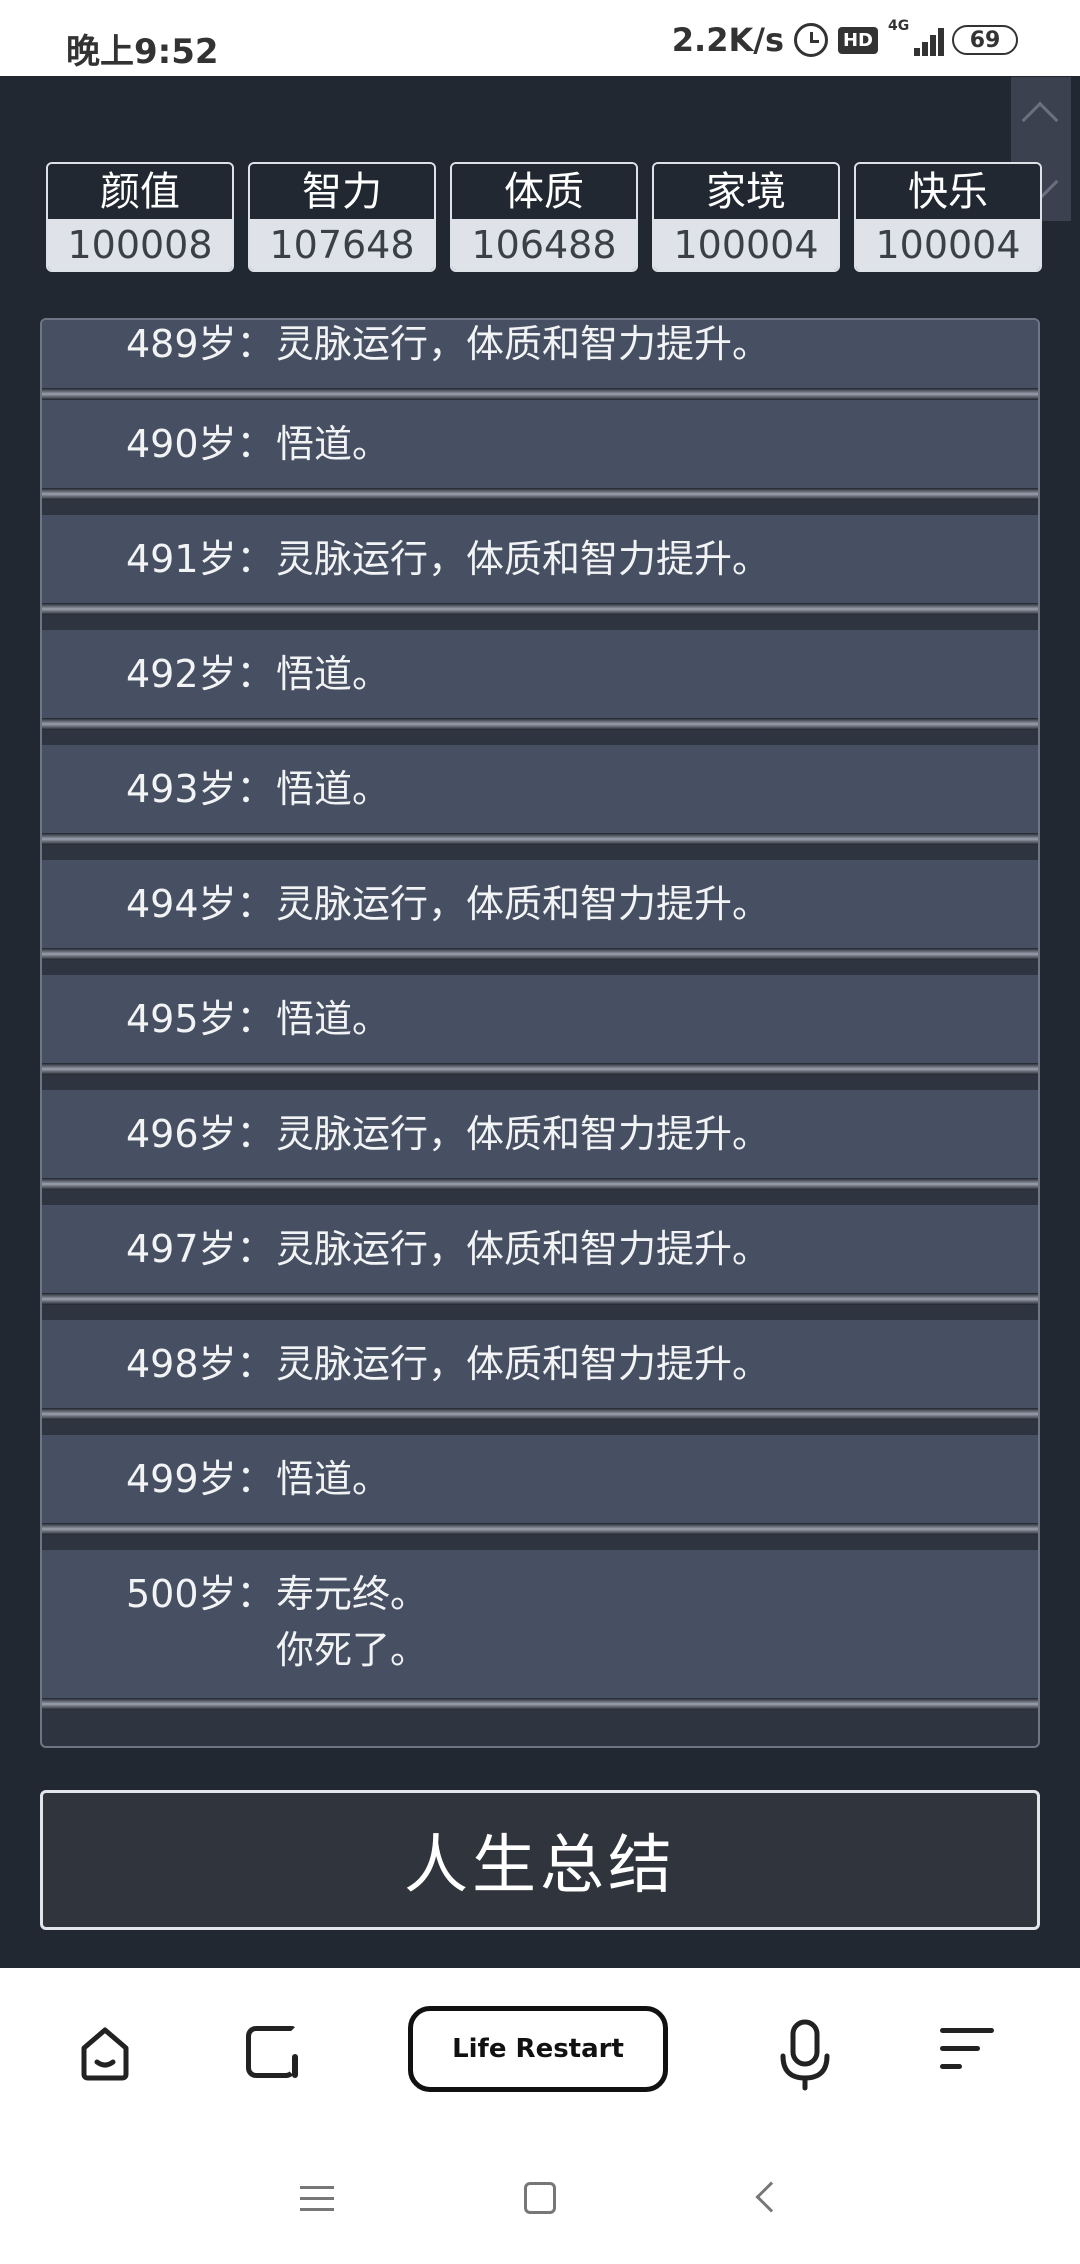  I want to click on list-item: 495岁： 悟道。, so click(540, 1025).